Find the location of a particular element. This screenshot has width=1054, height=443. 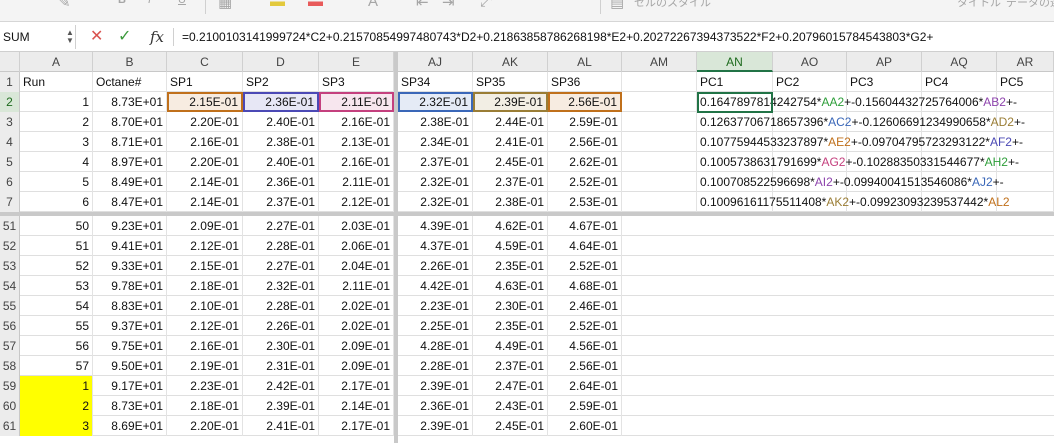

cell: 2.26E-01 is located at coordinates (435, 266).